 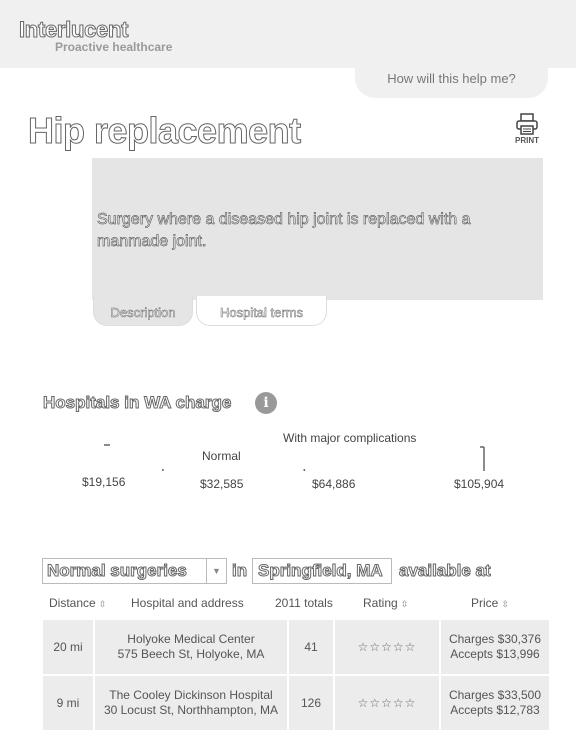 I want to click on column-label: 2011 totals, so click(x=304, y=603).